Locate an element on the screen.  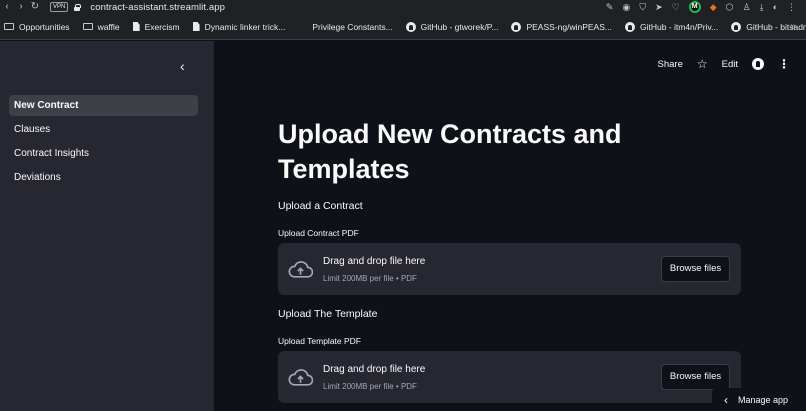
section-heading-template: Upload The Template is located at coordinates (328, 314).